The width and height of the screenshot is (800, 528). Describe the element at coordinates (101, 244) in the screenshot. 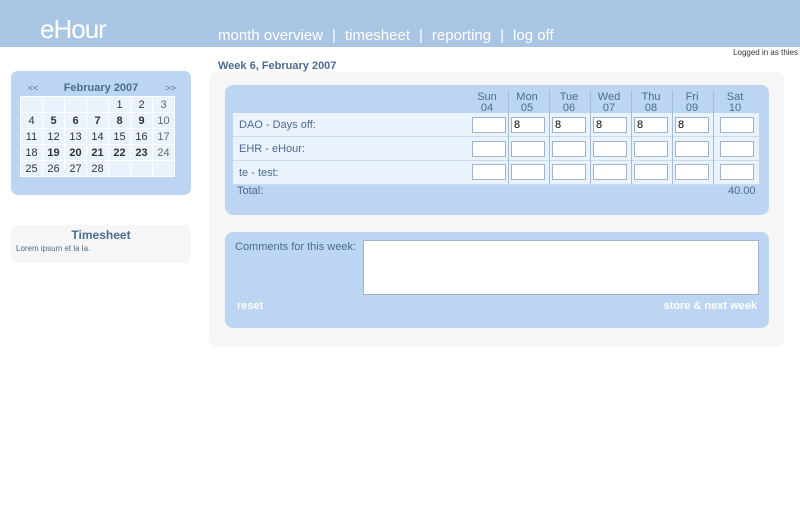

I see `timesheet-info-box: Timesheet Lorem ipsum et la la.` at that location.